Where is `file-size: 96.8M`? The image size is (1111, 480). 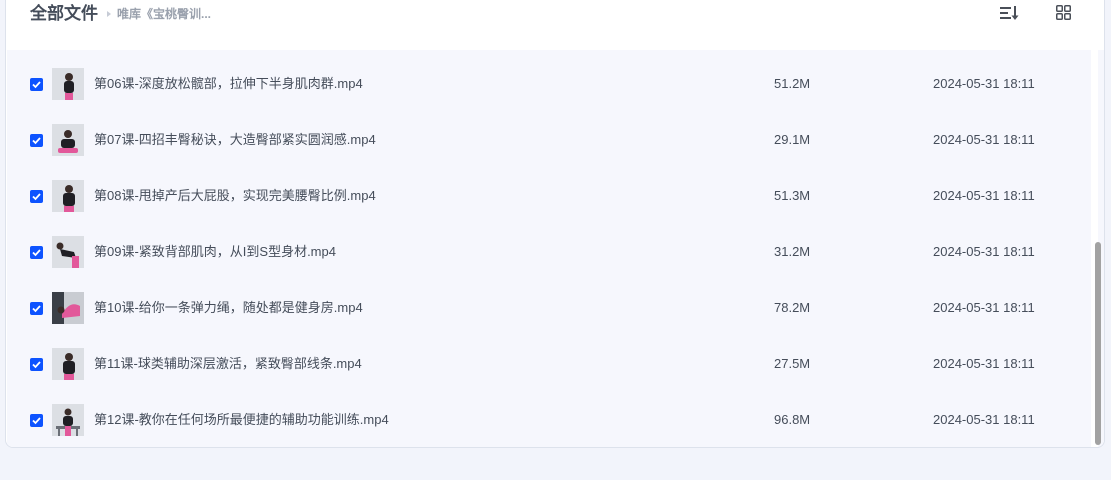
file-size: 96.8M is located at coordinates (792, 419).